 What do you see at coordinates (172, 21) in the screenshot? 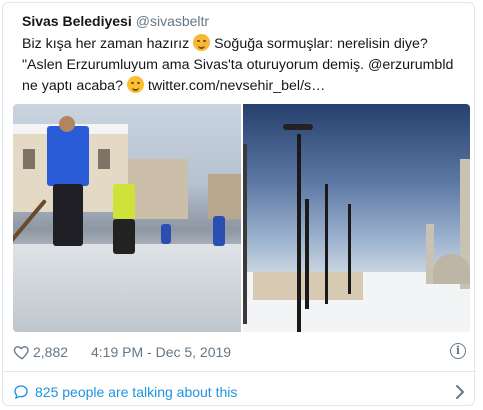
I see `author-handle: @sivasbeltr` at bounding box center [172, 21].